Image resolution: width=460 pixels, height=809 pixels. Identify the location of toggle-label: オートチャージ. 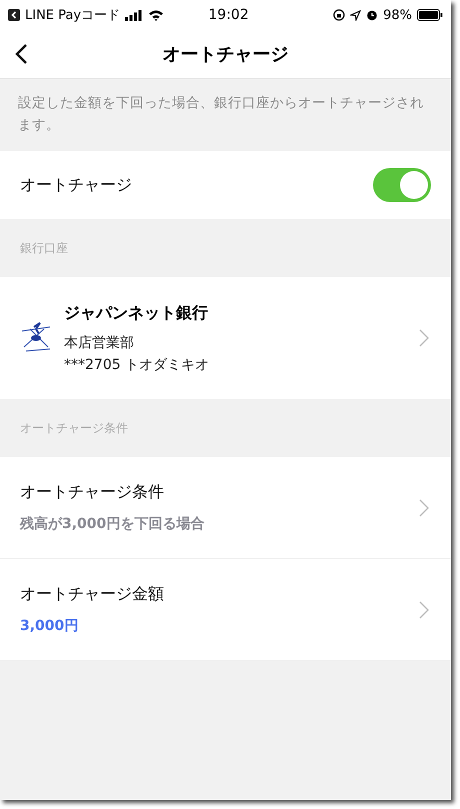
(76, 185).